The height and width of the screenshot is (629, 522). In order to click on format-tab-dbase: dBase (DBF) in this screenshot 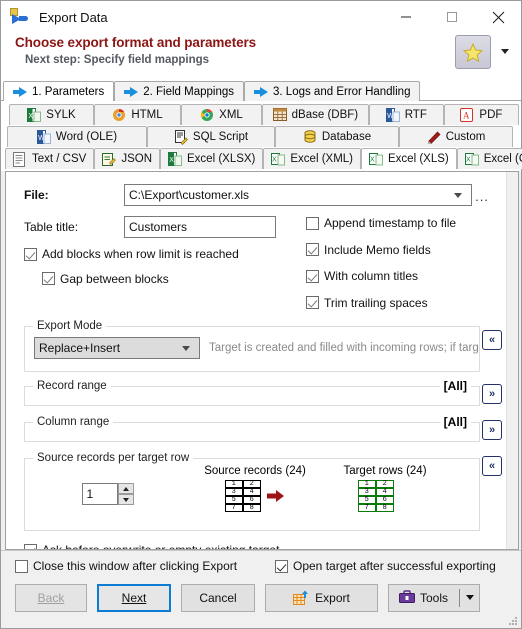, I will do `click(315, 114)`.